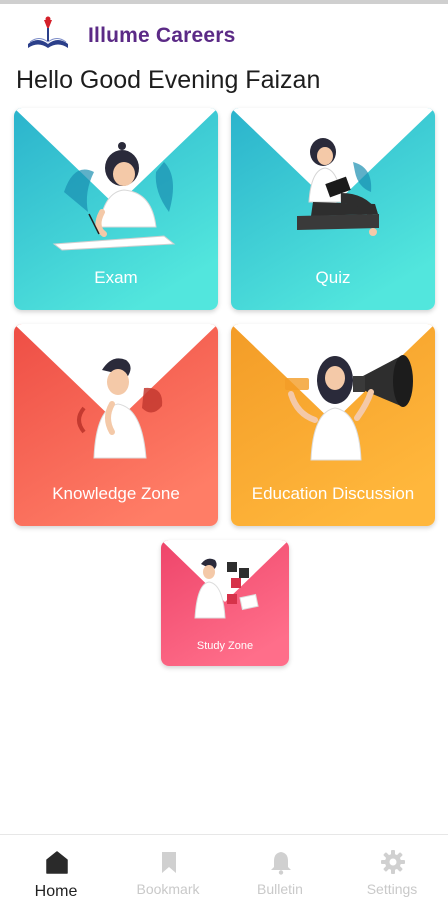 This screenshot has width=448, height=901. I want to click on nav-bookmark: Bookmark, so click(168, 868).